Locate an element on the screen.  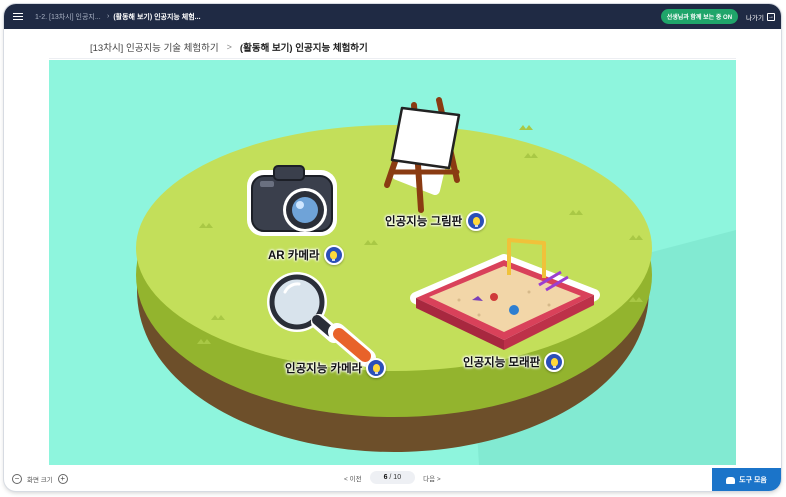
page-indicator: 6 / 10 is located at coordinates (392, 477).